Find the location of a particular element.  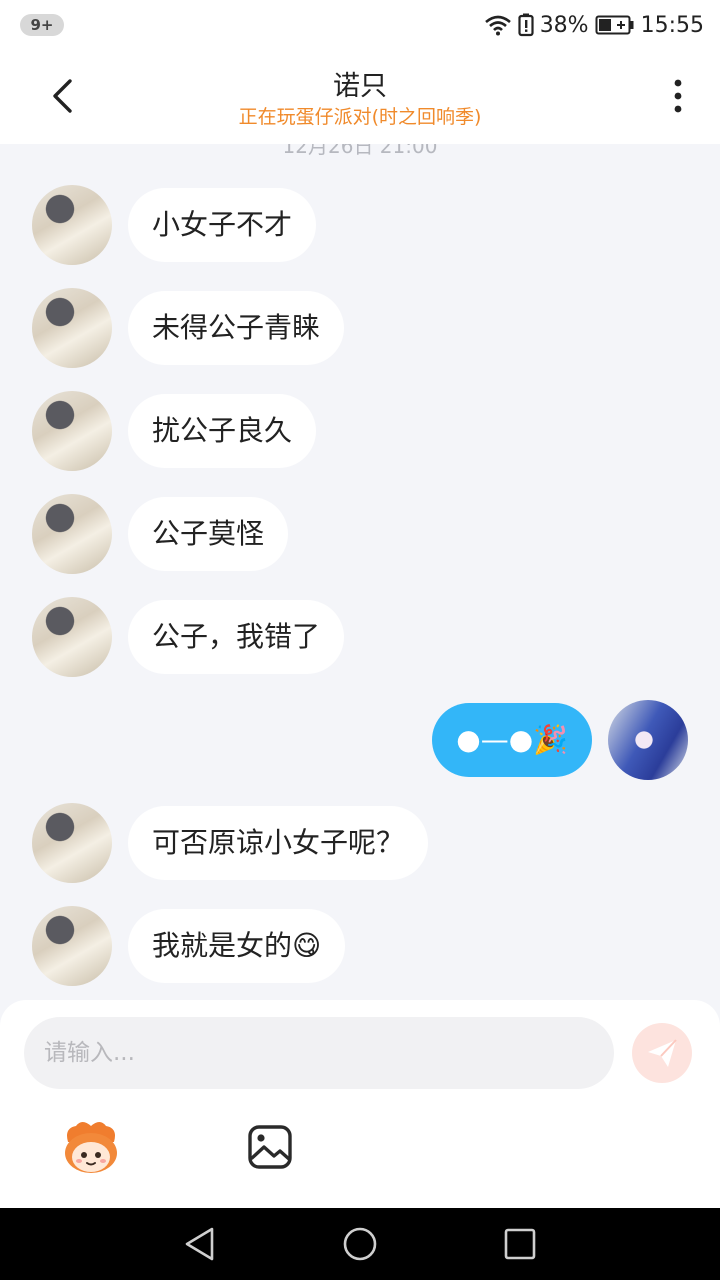

send-button is located at coordinates (662, 1053).